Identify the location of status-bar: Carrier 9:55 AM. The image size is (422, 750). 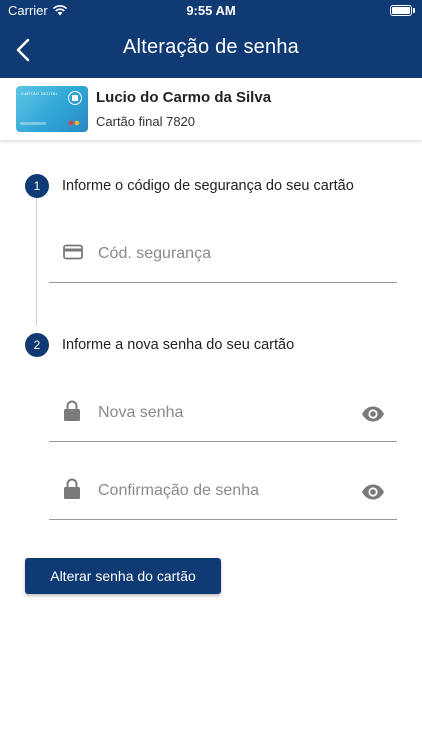
(211, 11).